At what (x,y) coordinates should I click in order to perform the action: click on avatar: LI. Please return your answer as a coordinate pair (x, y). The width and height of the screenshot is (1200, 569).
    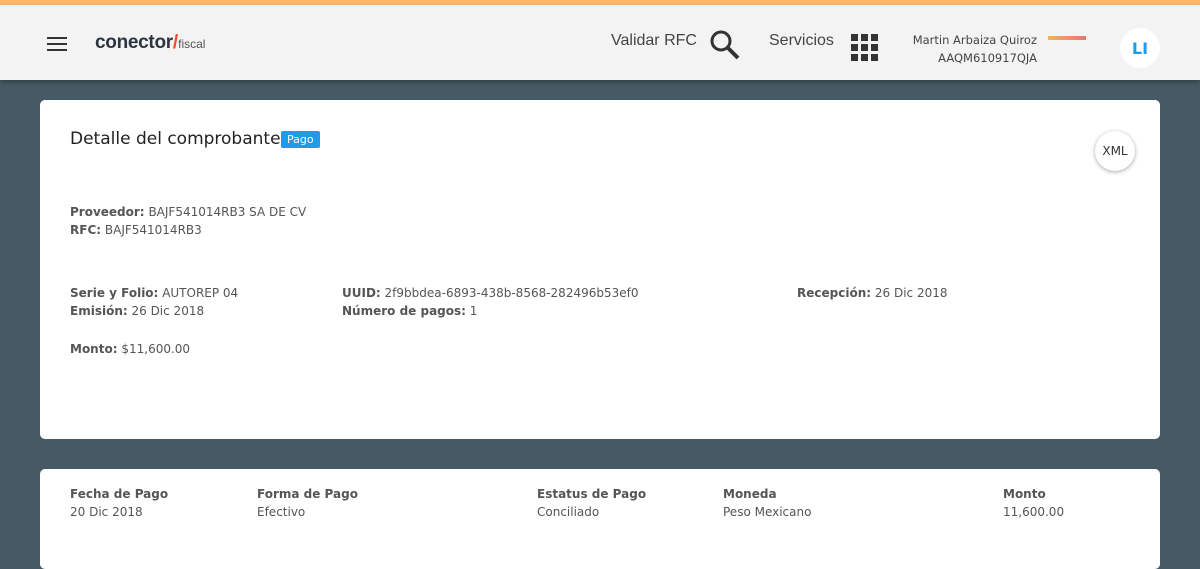
    Looking at the image, I should click on (1140, 48).